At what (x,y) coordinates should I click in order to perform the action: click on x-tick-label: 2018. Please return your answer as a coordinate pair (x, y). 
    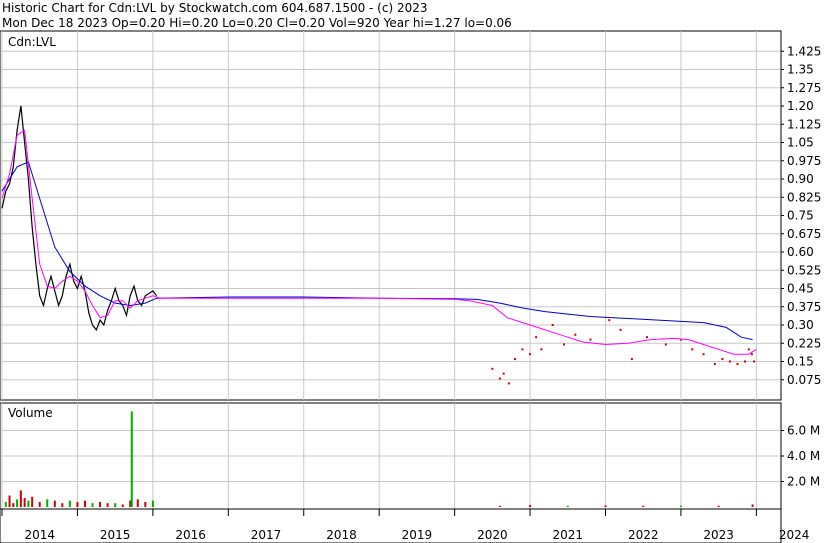
    Looking at the image, I should click on (341, 535).